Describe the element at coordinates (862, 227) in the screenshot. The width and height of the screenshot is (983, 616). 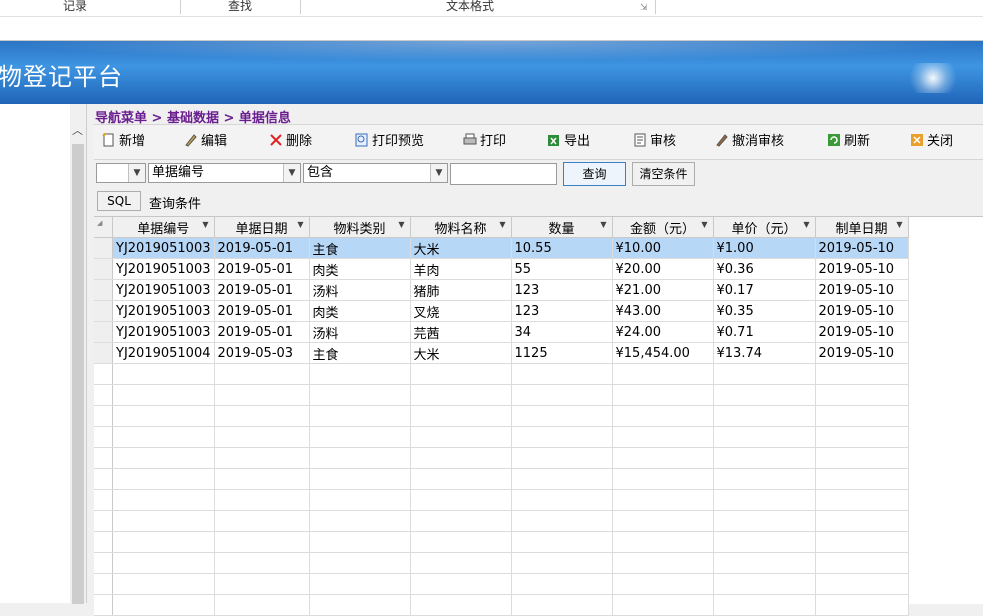
I see `column-header: 制单日期 ▼` at that location.